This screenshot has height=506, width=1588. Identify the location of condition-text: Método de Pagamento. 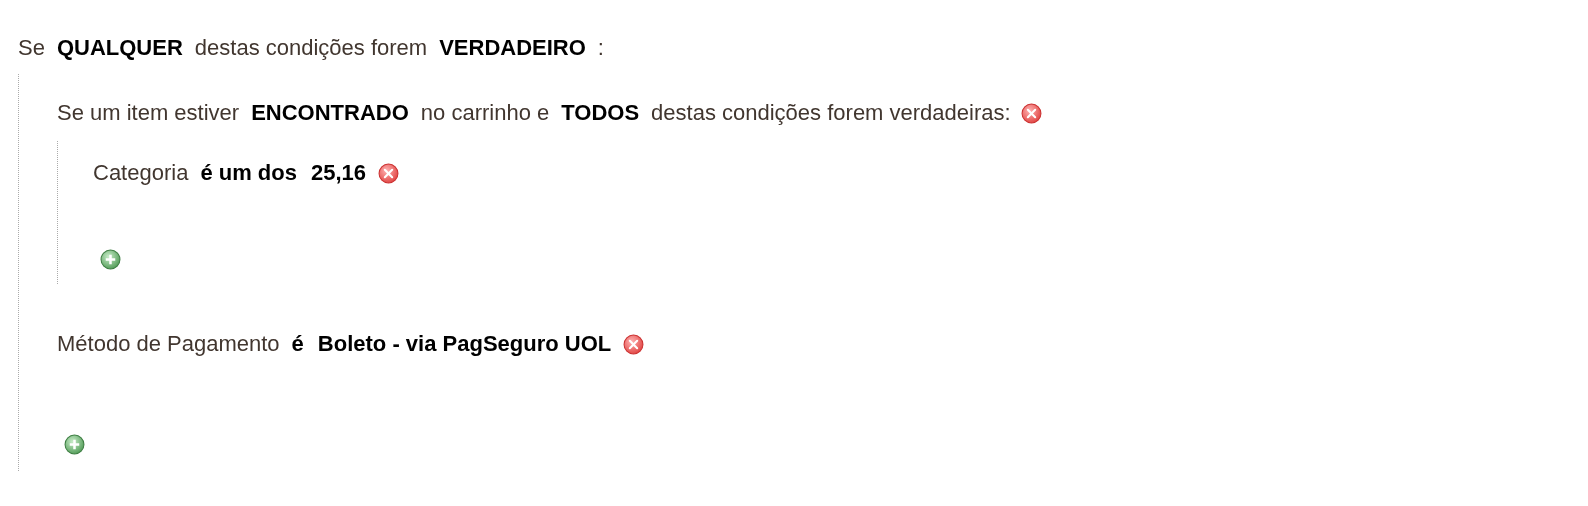
(168, 344).